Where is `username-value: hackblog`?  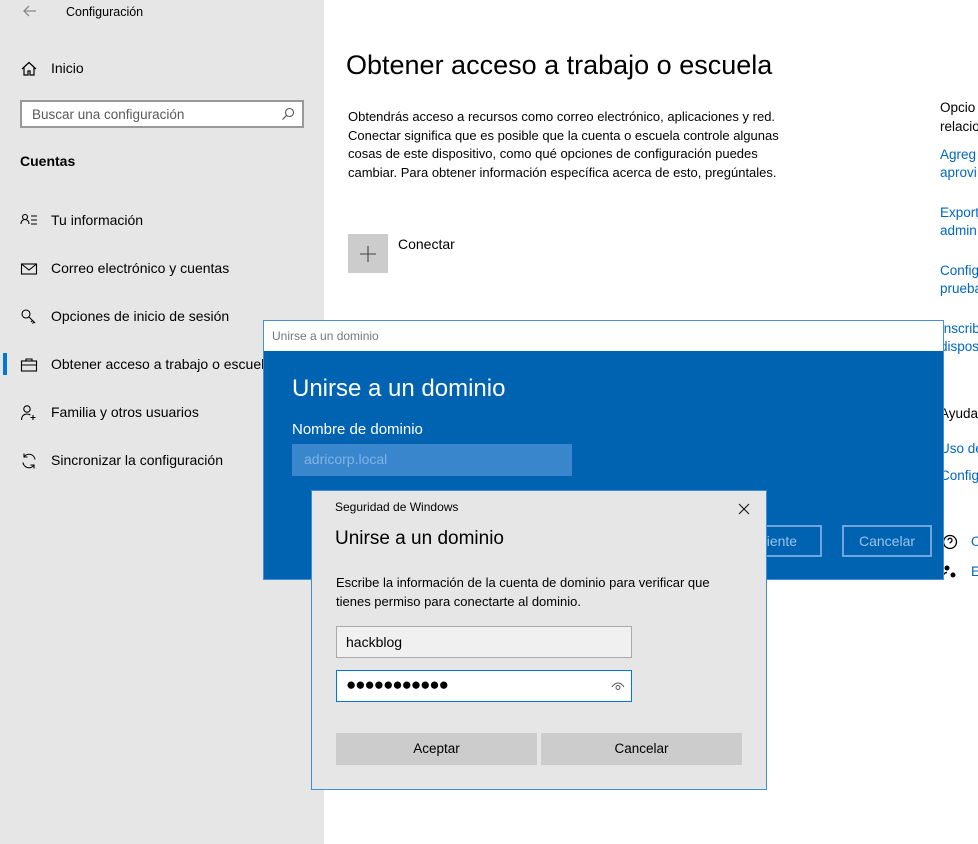 username-value: hackblog is located at coordinates (374, 642).